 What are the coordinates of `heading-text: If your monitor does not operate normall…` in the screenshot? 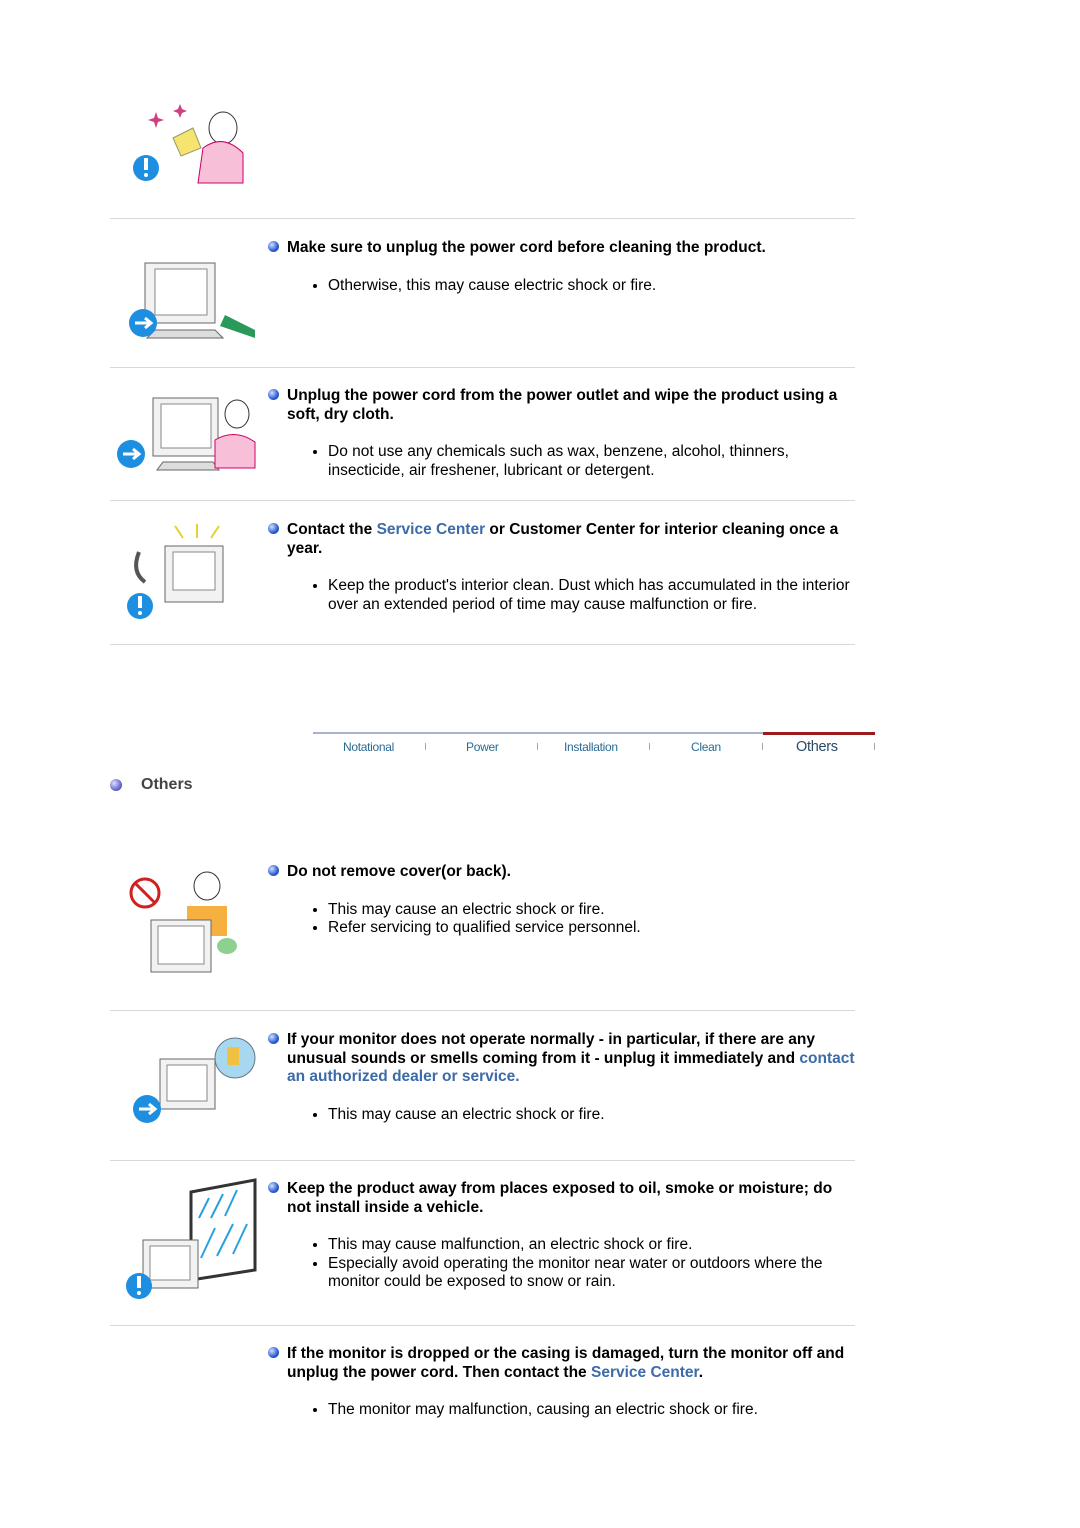 It's located at (551, 1049).